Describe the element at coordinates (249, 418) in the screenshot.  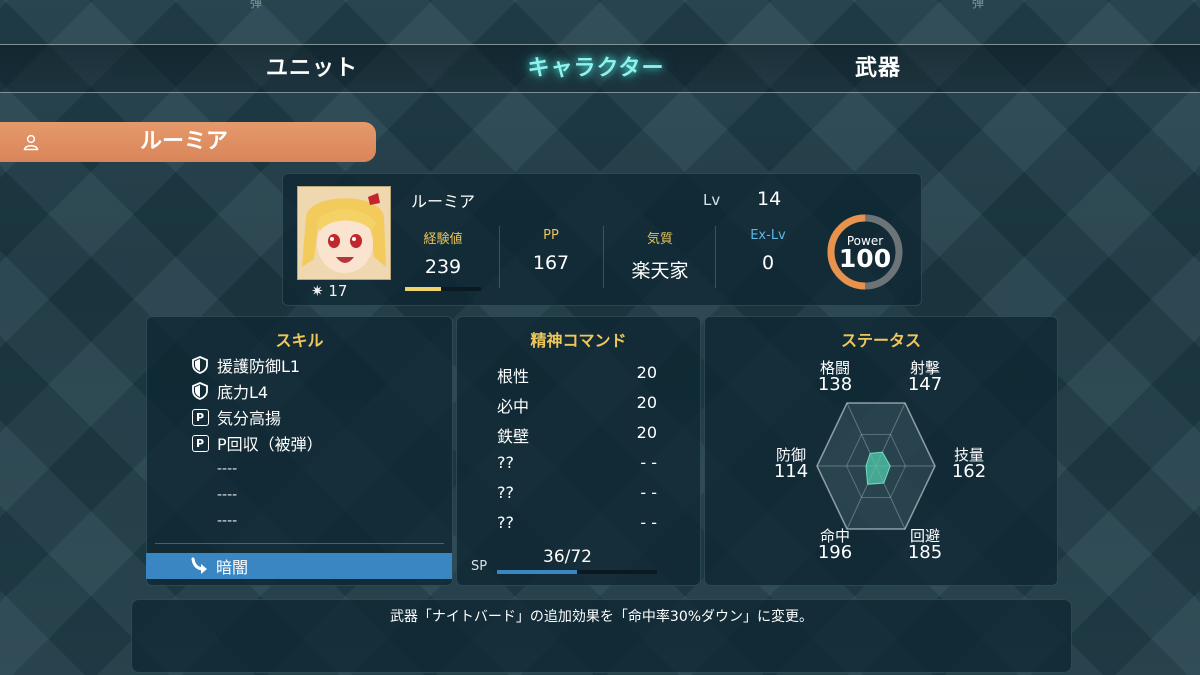
I see `skill-label: 気分高揚` at that location.